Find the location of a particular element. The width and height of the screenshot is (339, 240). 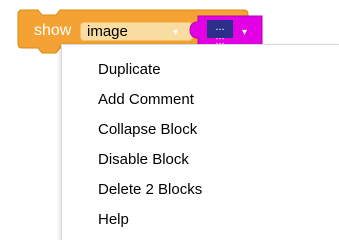

menu-item-duplicate: Duplicate is located at coordinates (129, 70).